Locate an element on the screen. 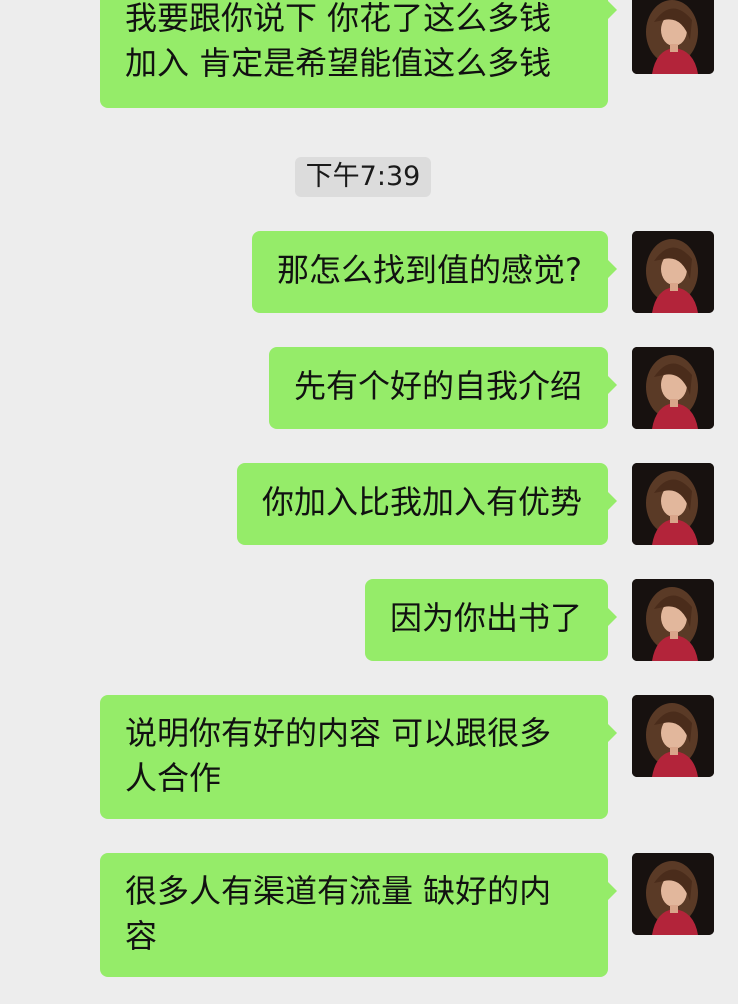 The width and height of the screenshot is (738, 1004). chat-message: 先有个好的自我介绍 is located at coordinates (369, 389).